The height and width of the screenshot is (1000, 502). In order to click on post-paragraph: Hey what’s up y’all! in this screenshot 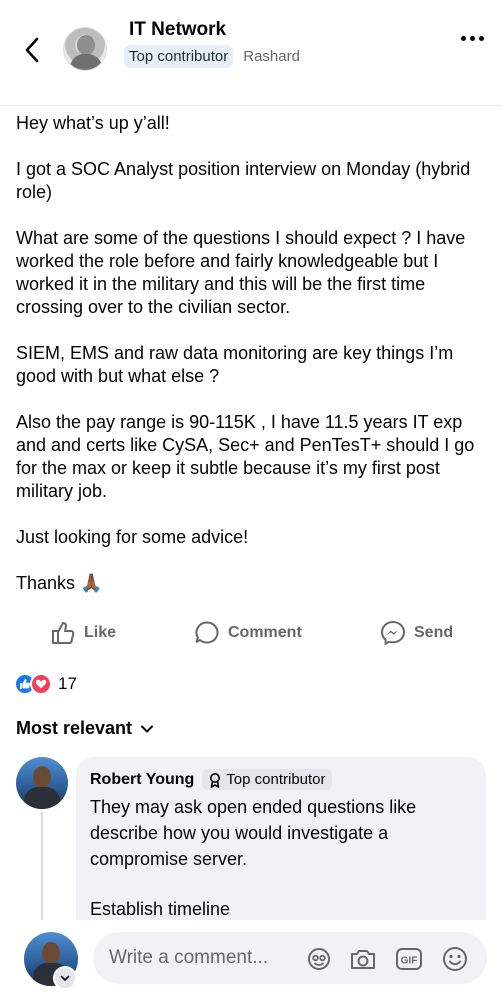, I will do `click(93, 123)`.